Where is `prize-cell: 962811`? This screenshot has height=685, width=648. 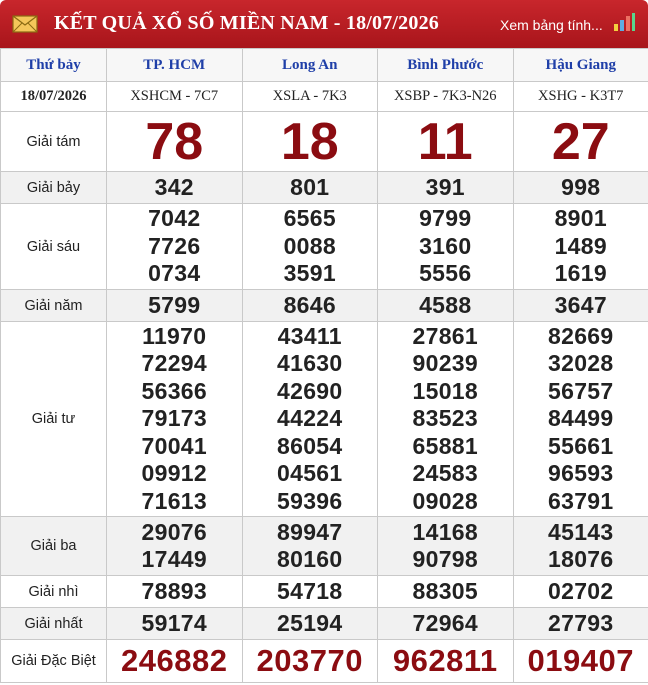 prize-cell: 962811 is located at coordinates (445, 661).